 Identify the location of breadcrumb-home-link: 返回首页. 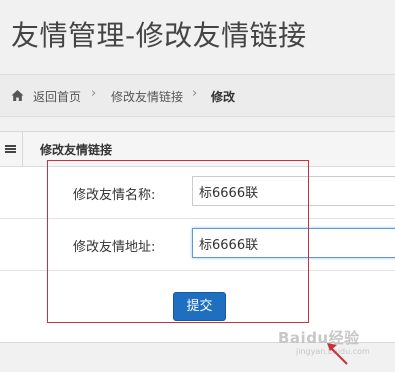
(57, 96).